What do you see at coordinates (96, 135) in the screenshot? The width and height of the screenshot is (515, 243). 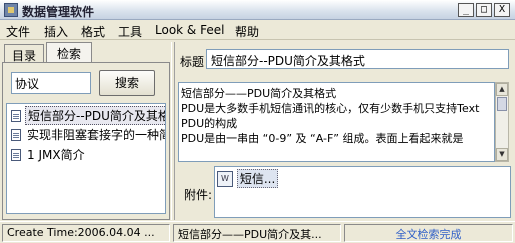 I see `list-item-label: 实现非阻塞套接字的一种简单方法` at bounding box center [96, 135].